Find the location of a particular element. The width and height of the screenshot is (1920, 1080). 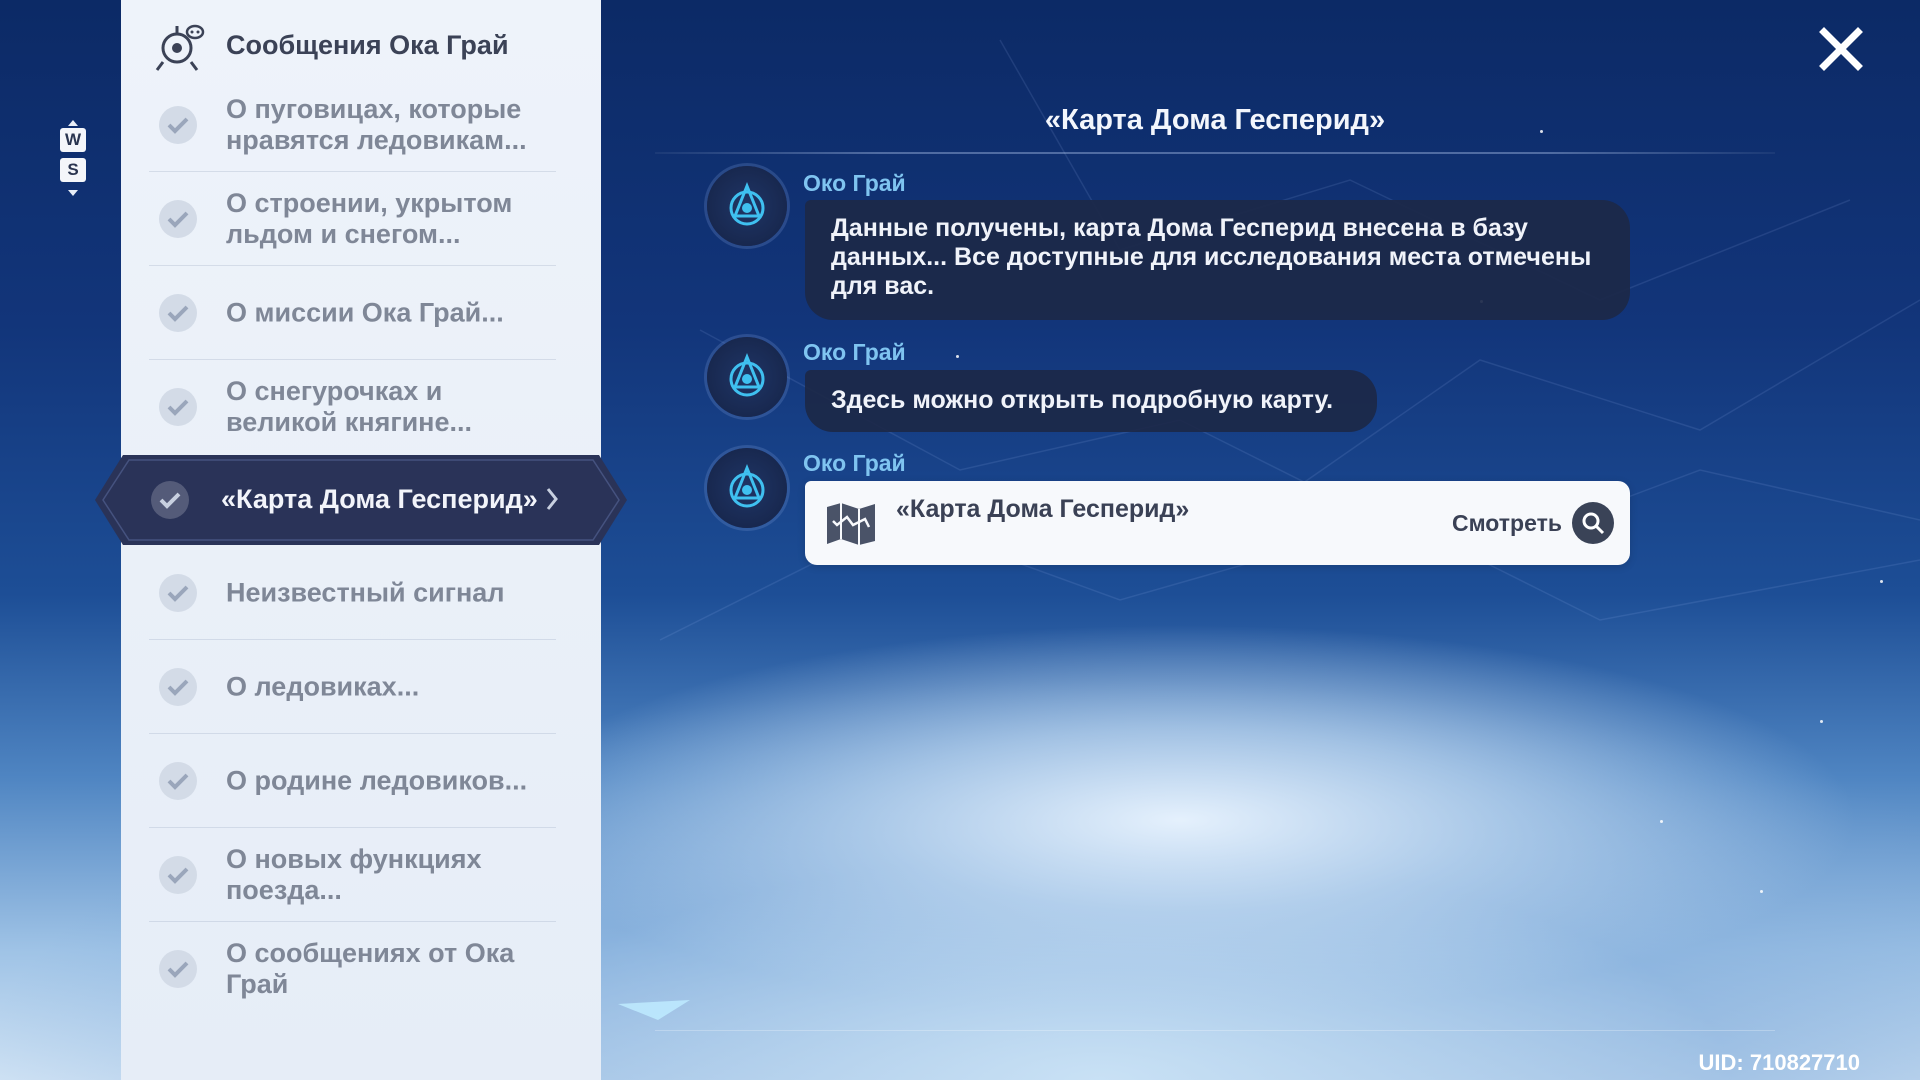

eye-device-icon is located at coordinates (180, 47).